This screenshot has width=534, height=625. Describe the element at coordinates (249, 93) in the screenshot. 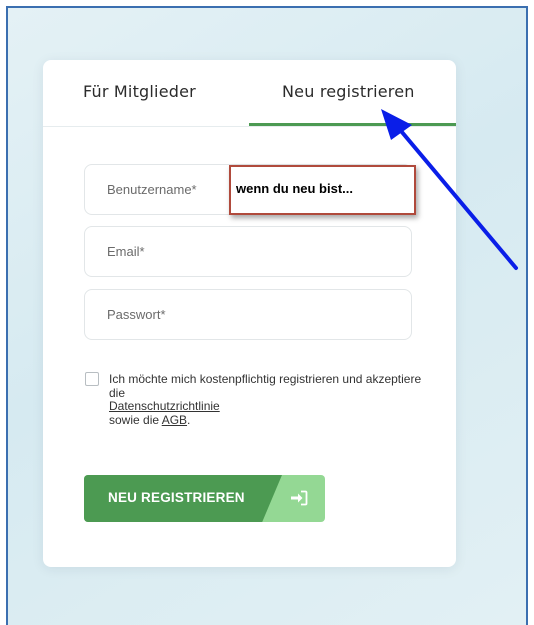

I see `tab-bar: Für Mitglieder Neu registrieren` at that location.